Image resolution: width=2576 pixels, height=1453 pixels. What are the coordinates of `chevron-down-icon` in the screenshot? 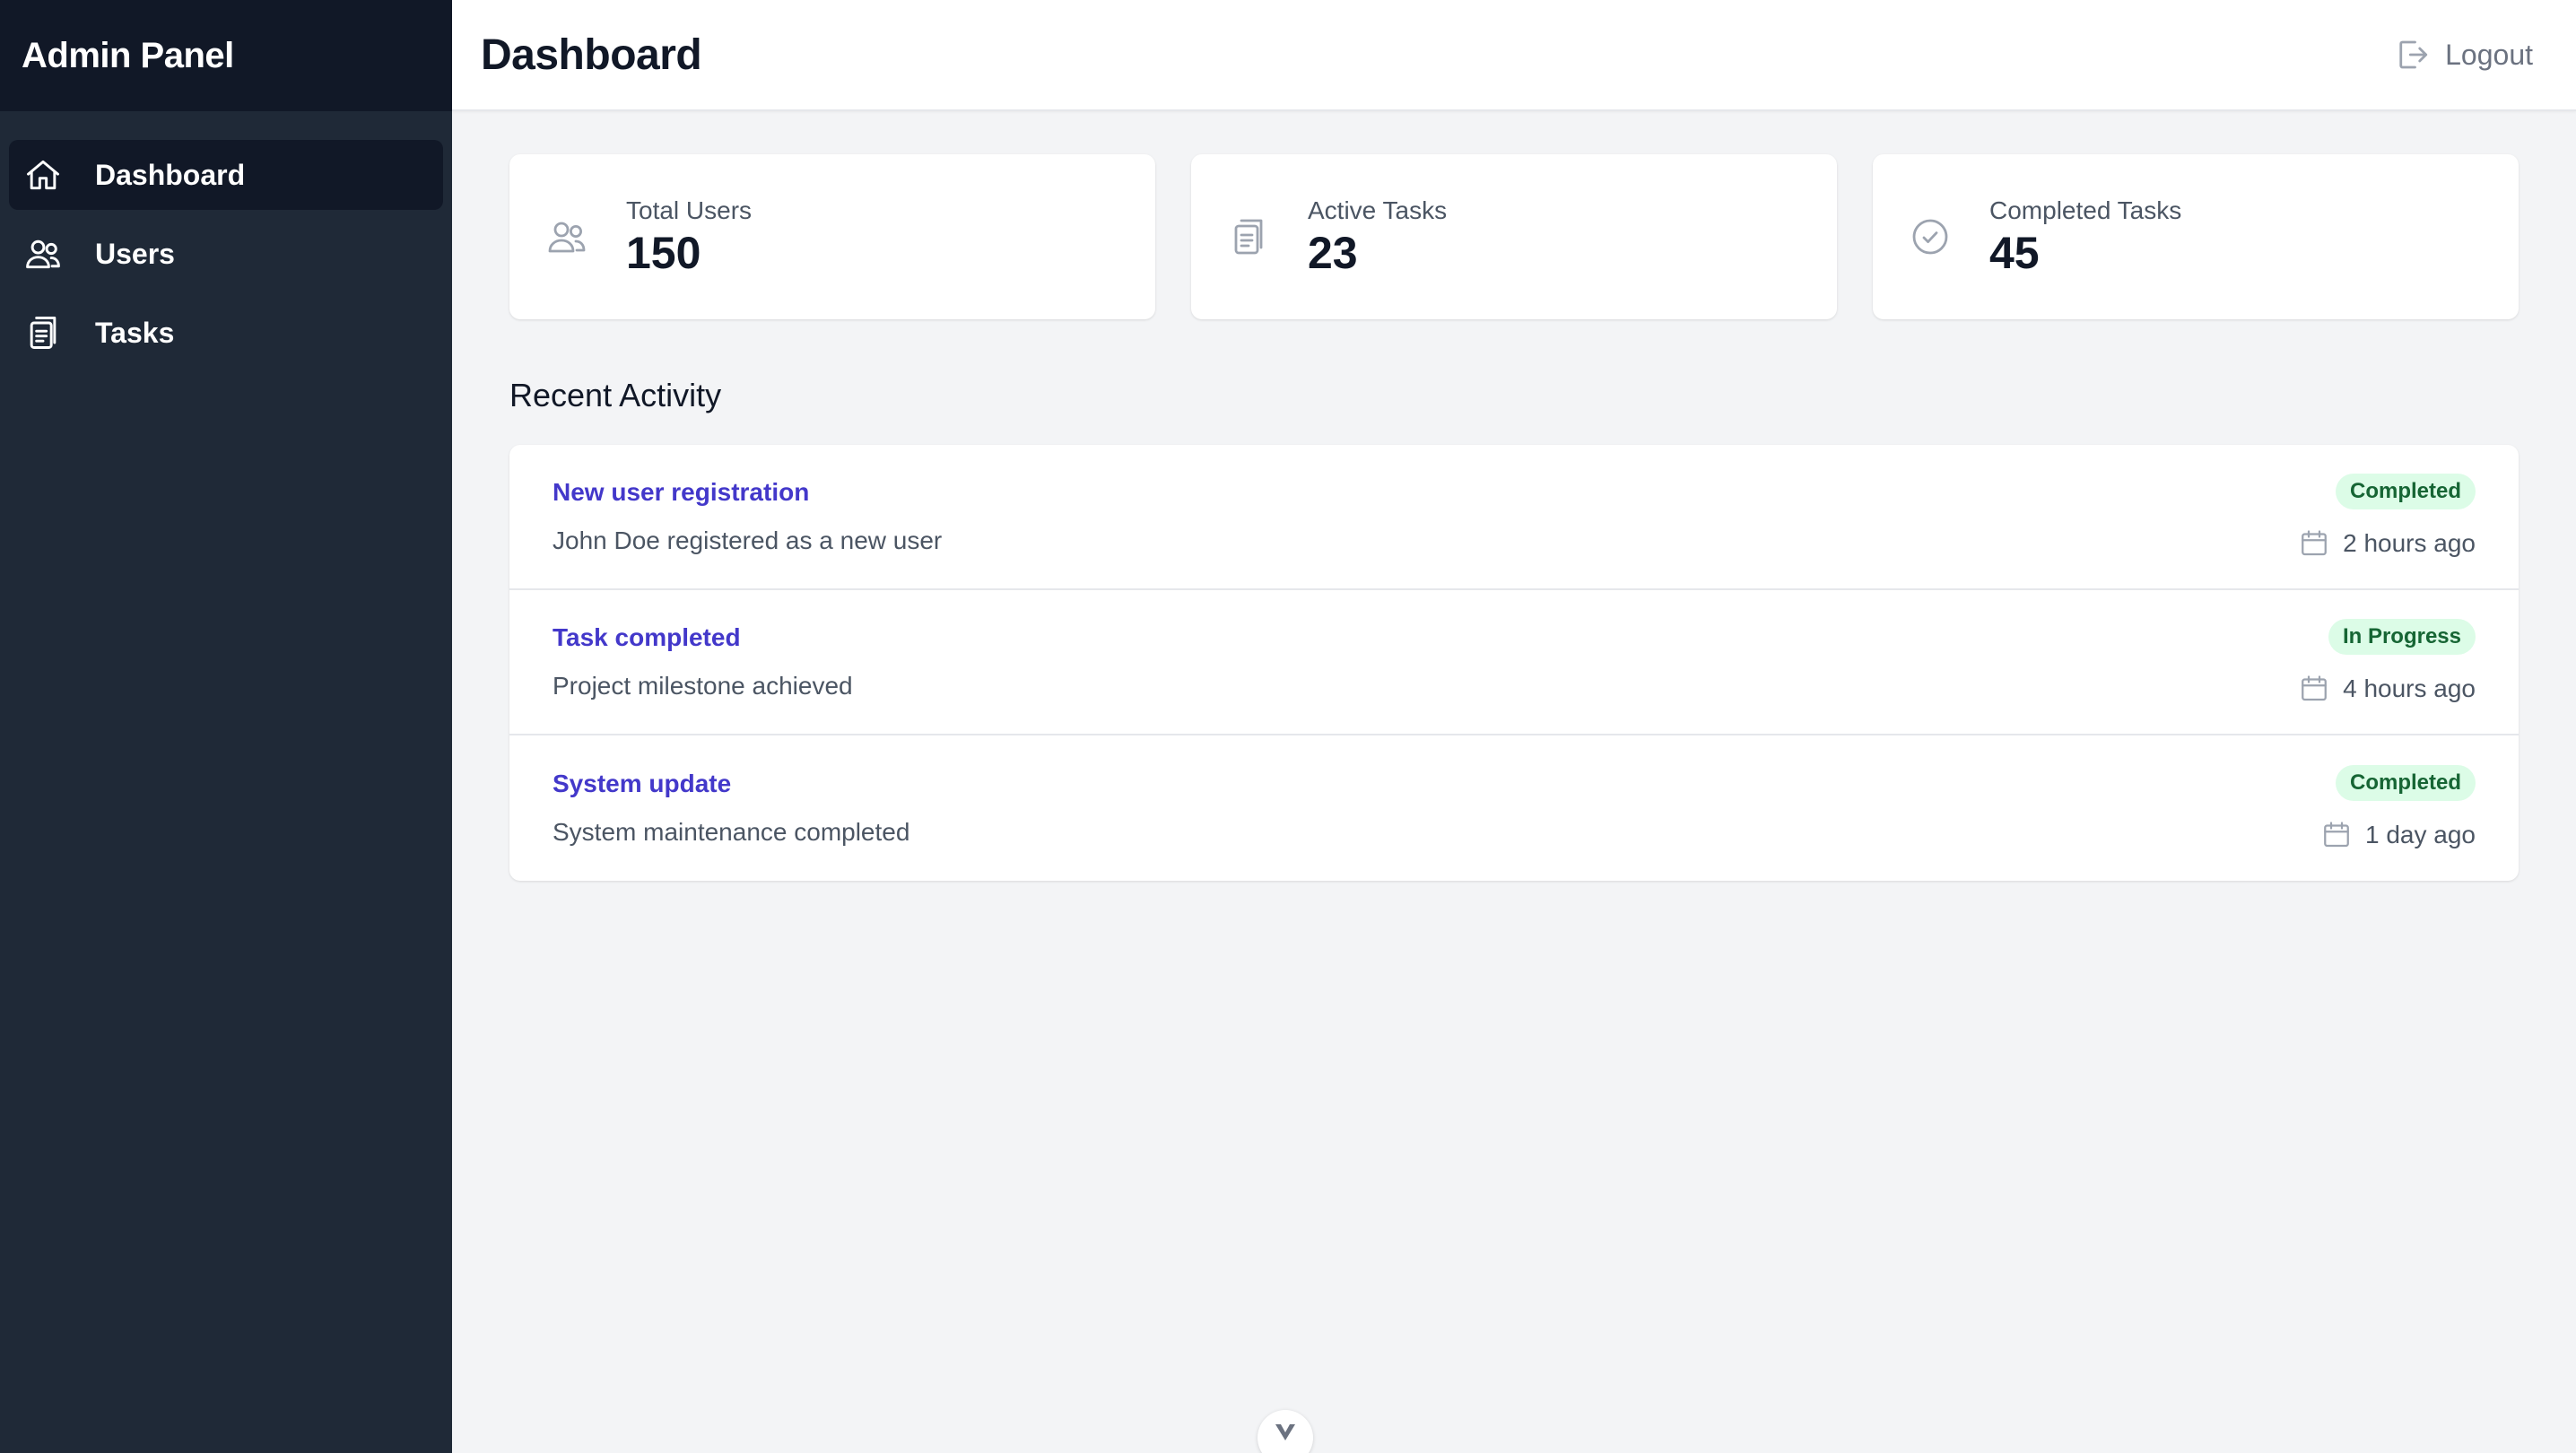 It's located at (1285, 1432).